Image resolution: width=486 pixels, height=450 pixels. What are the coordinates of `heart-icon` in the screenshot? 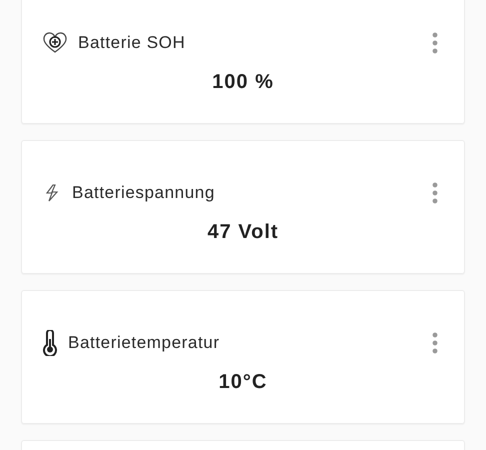 It's located at (55, 43).